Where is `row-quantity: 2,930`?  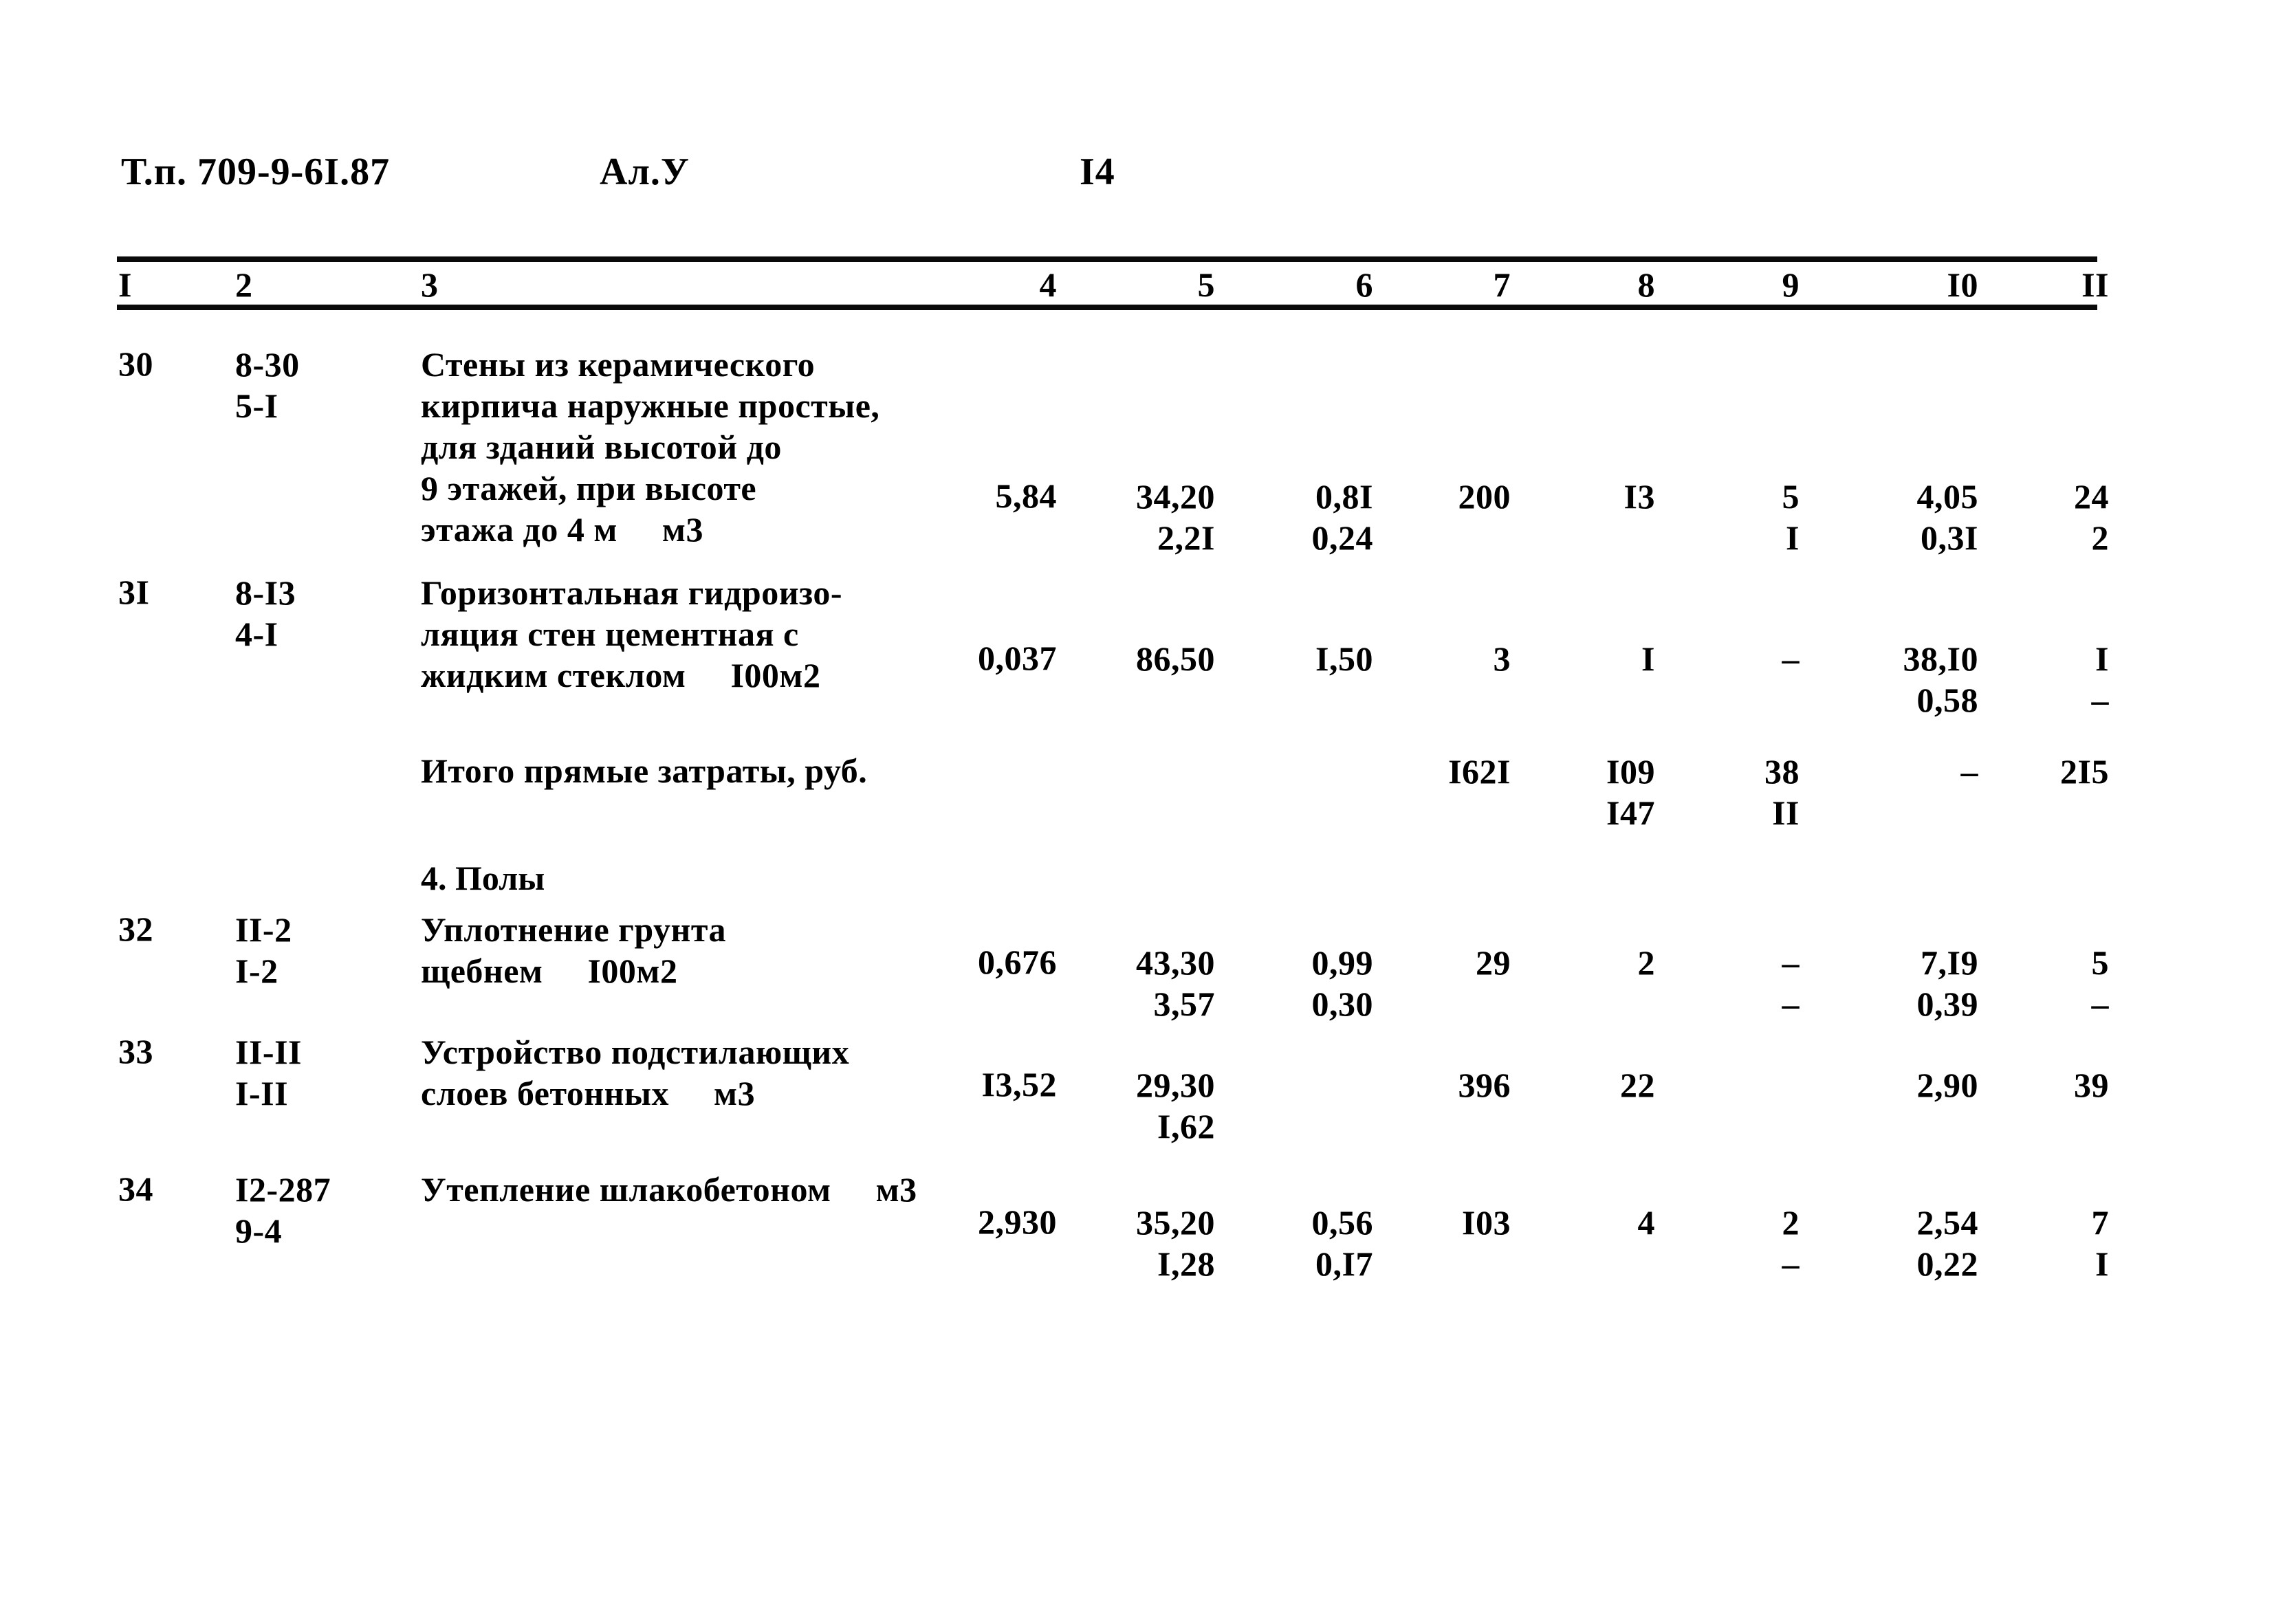 row-quantity: 2,930 is located at coordinates (1017, 1222).